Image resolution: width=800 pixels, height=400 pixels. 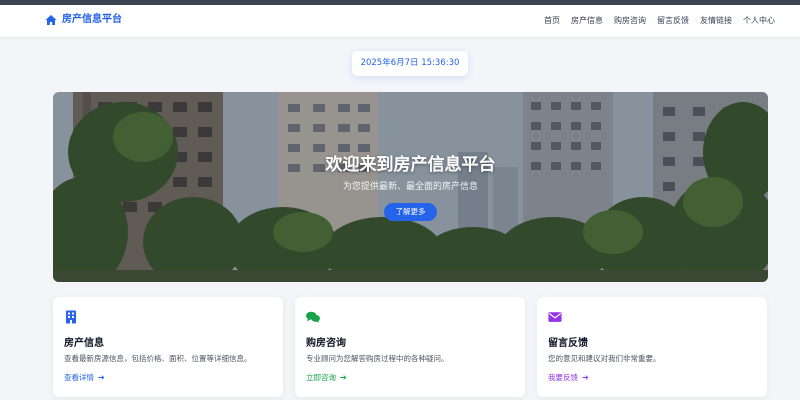 What do you see at coordinates (321, 377) in the screenshot?
I see `card-link-label: 立即咨询` at bounding box center [321, 377].